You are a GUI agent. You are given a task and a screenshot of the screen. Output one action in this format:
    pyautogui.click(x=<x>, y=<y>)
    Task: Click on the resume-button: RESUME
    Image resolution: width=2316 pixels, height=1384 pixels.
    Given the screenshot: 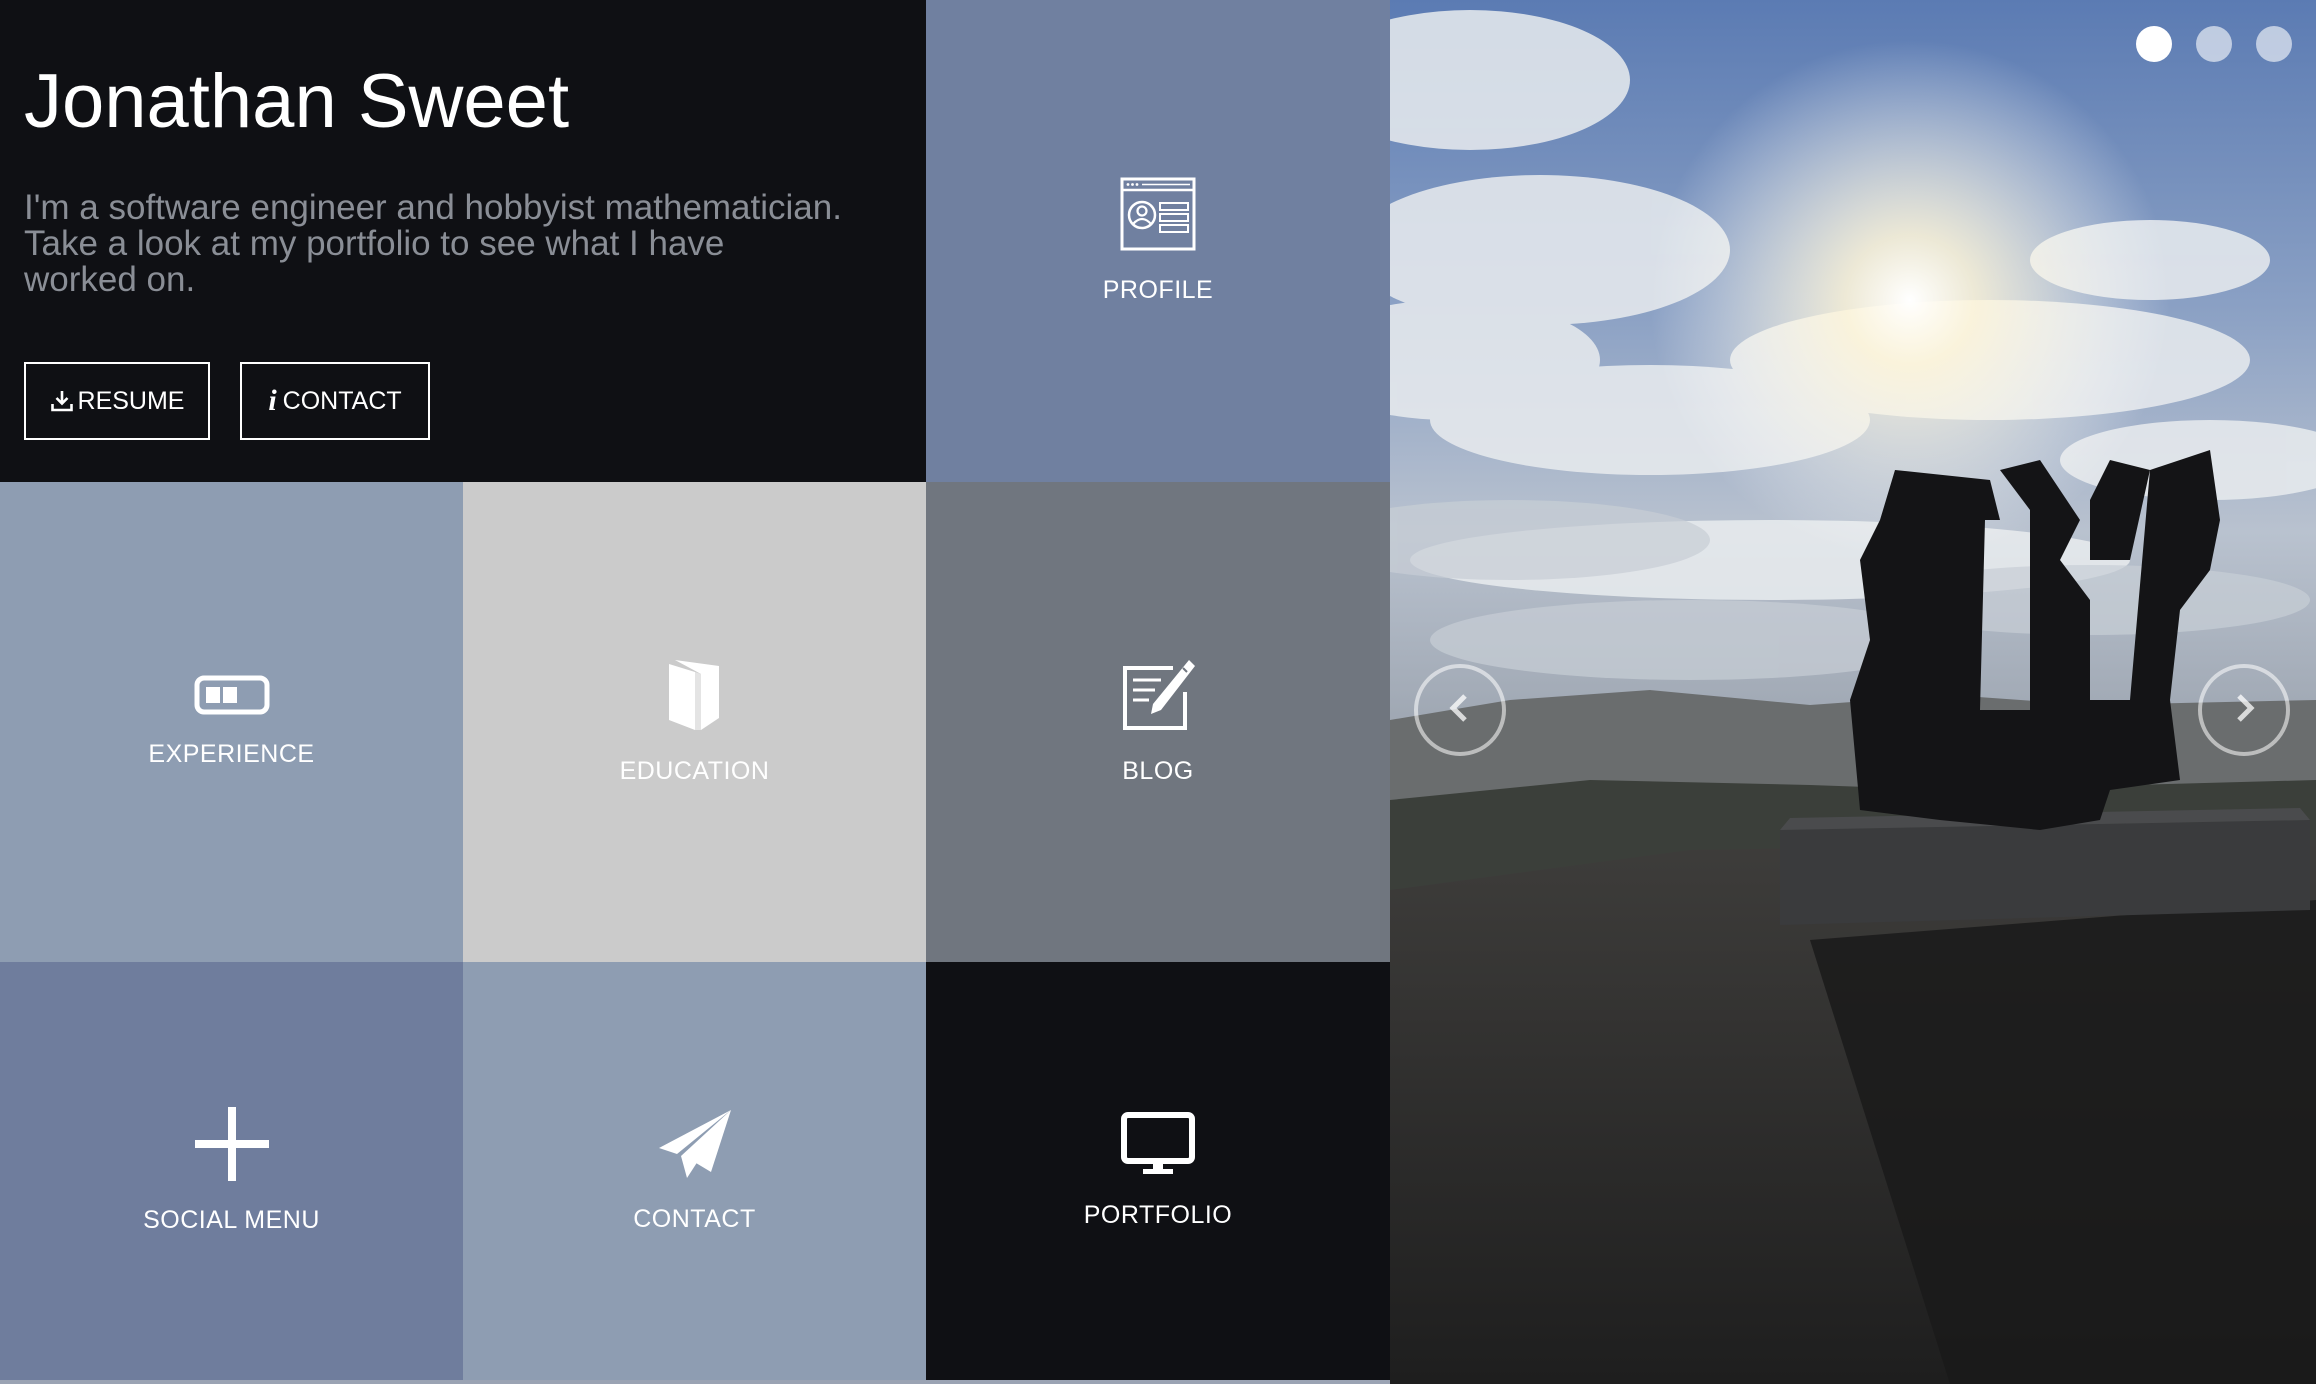 What is the action you would take?
    pyautogui.click(x=117, y=401)
    